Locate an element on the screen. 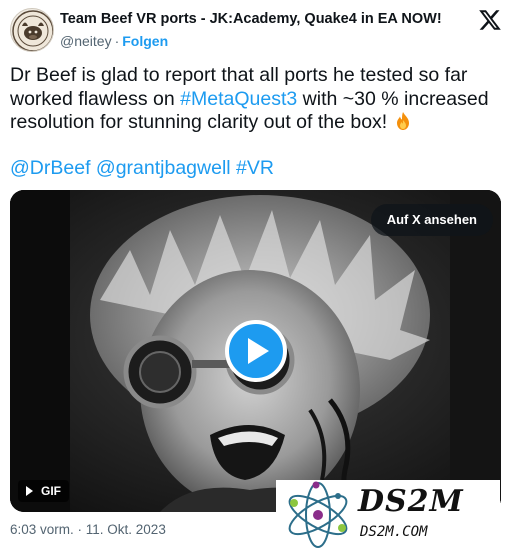 The width and height of the screenshot is (512, 550). follow-link: Folgen is located at coordinates (145, 41).